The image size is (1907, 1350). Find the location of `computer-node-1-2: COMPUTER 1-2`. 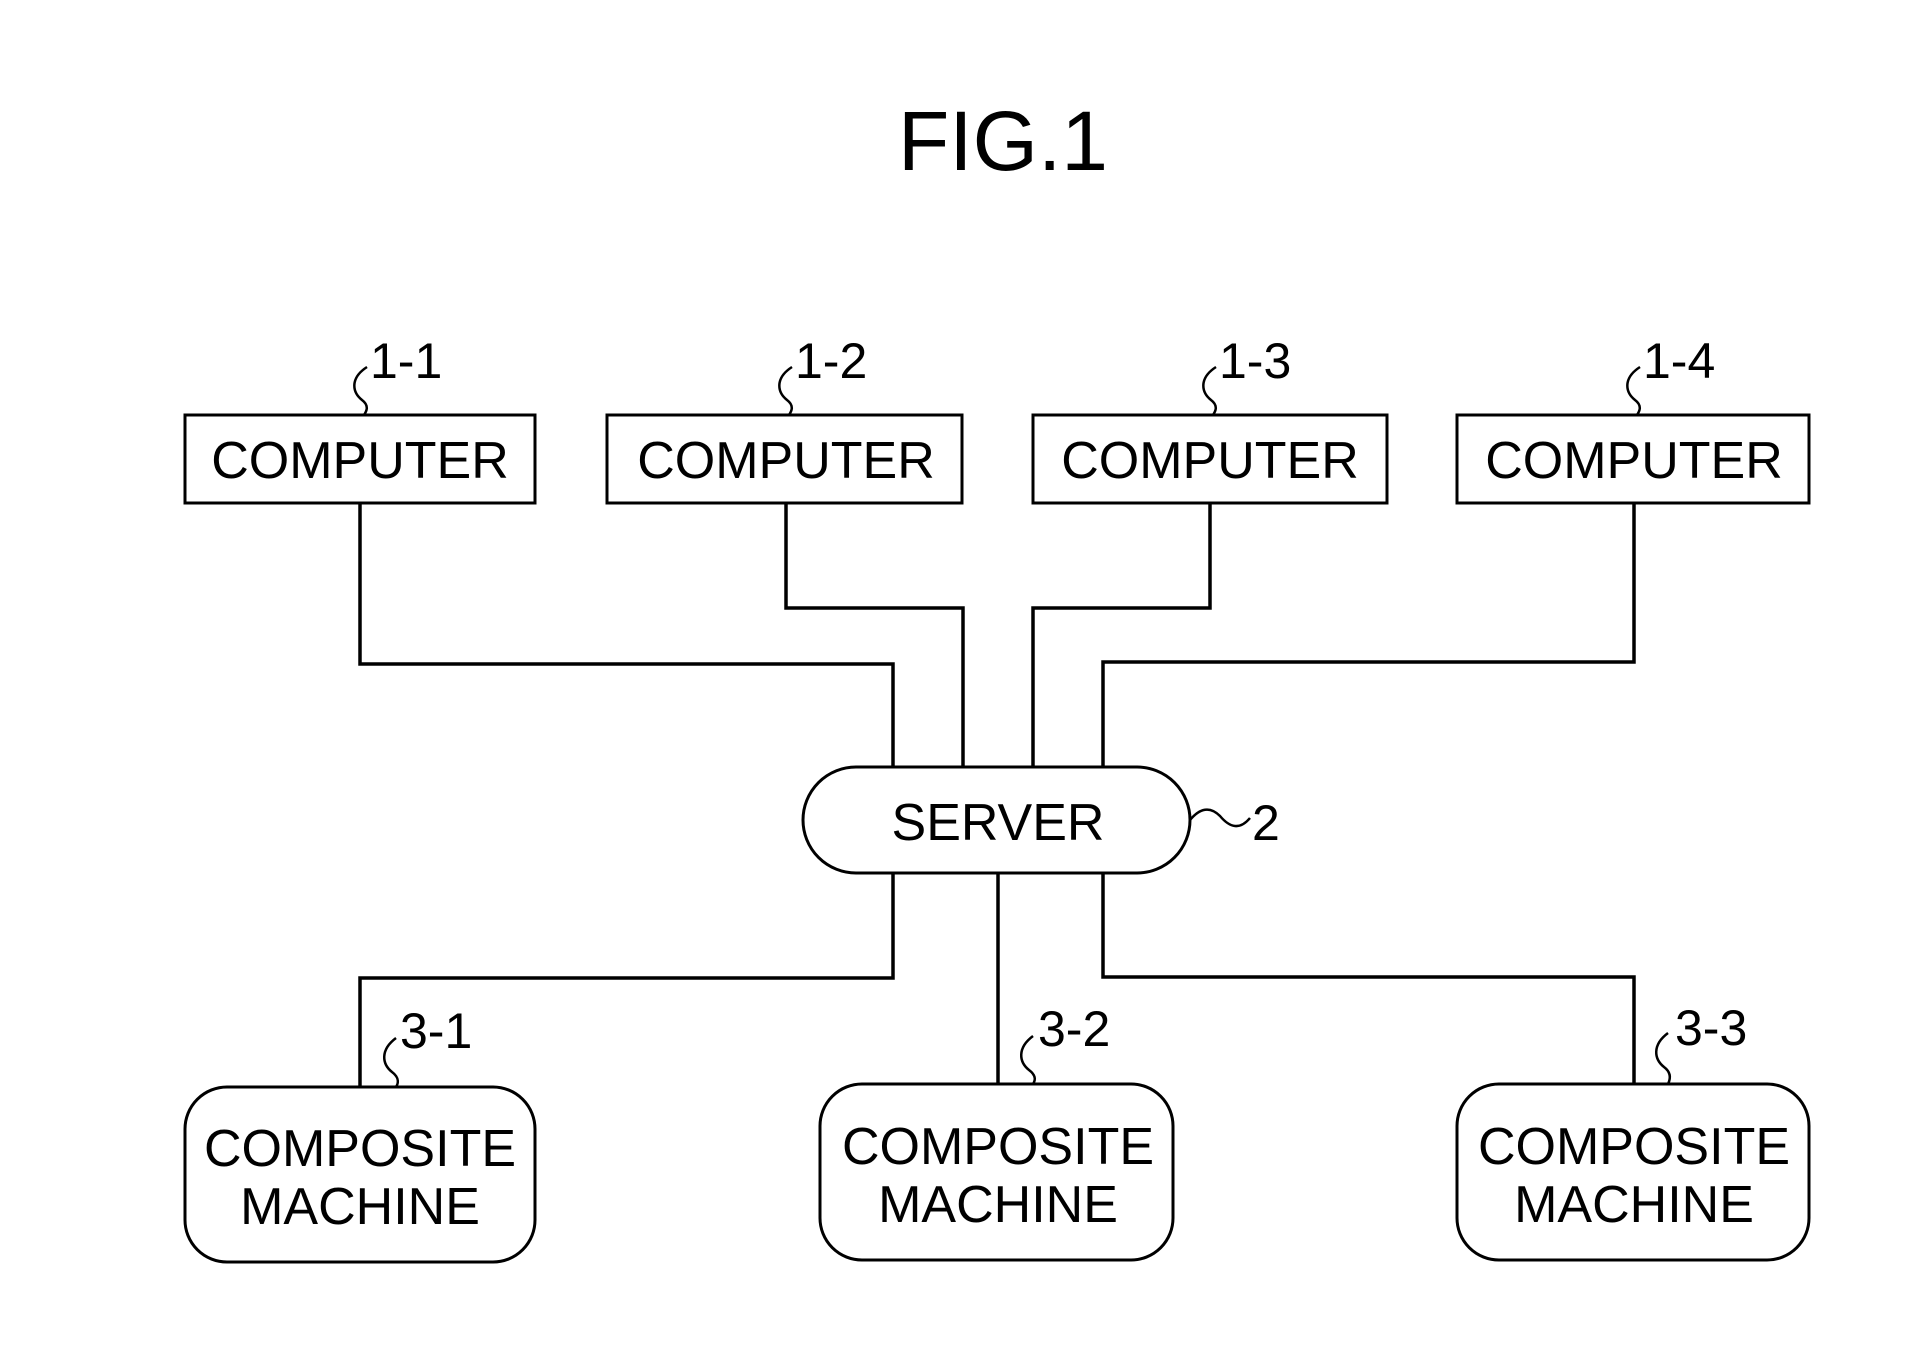

computer-node-1-2: COMPUTER 1-2 is located at coordinates (784, 419).